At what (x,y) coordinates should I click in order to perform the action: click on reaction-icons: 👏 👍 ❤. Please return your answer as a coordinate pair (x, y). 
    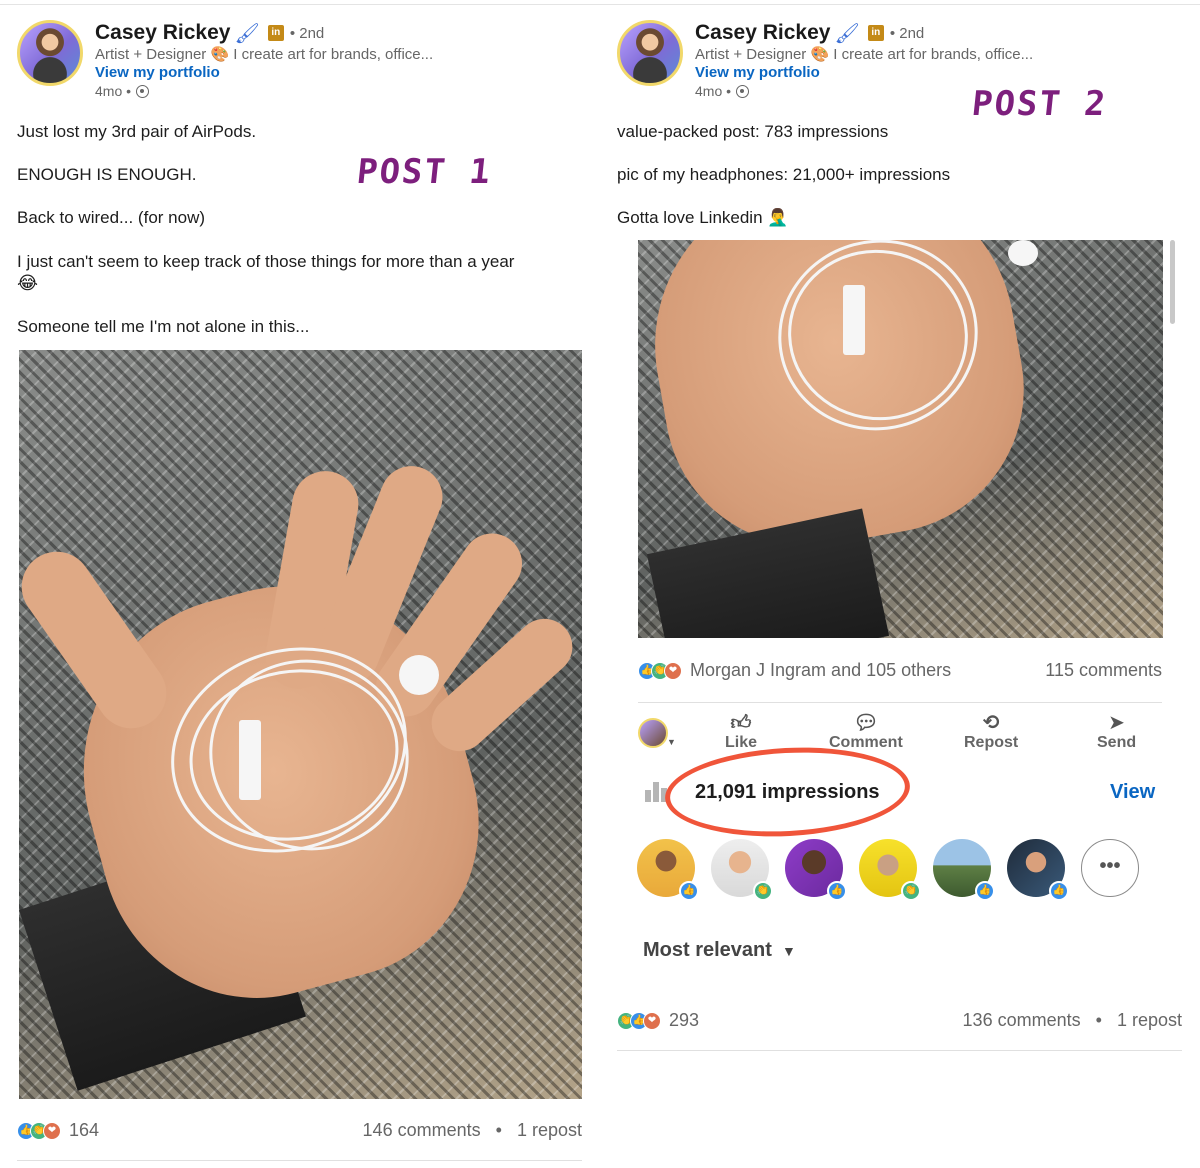
    Looking at the image, I should click on (639, 1020).